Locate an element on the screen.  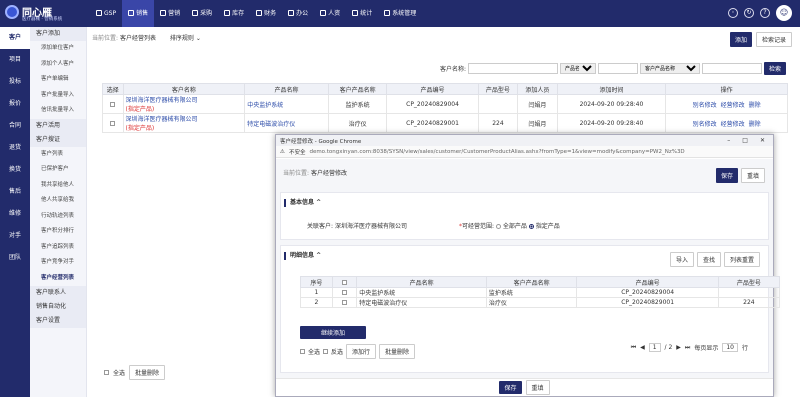
sub-nav-item: 信讯批量导入 is located at coordinates (58, 111).